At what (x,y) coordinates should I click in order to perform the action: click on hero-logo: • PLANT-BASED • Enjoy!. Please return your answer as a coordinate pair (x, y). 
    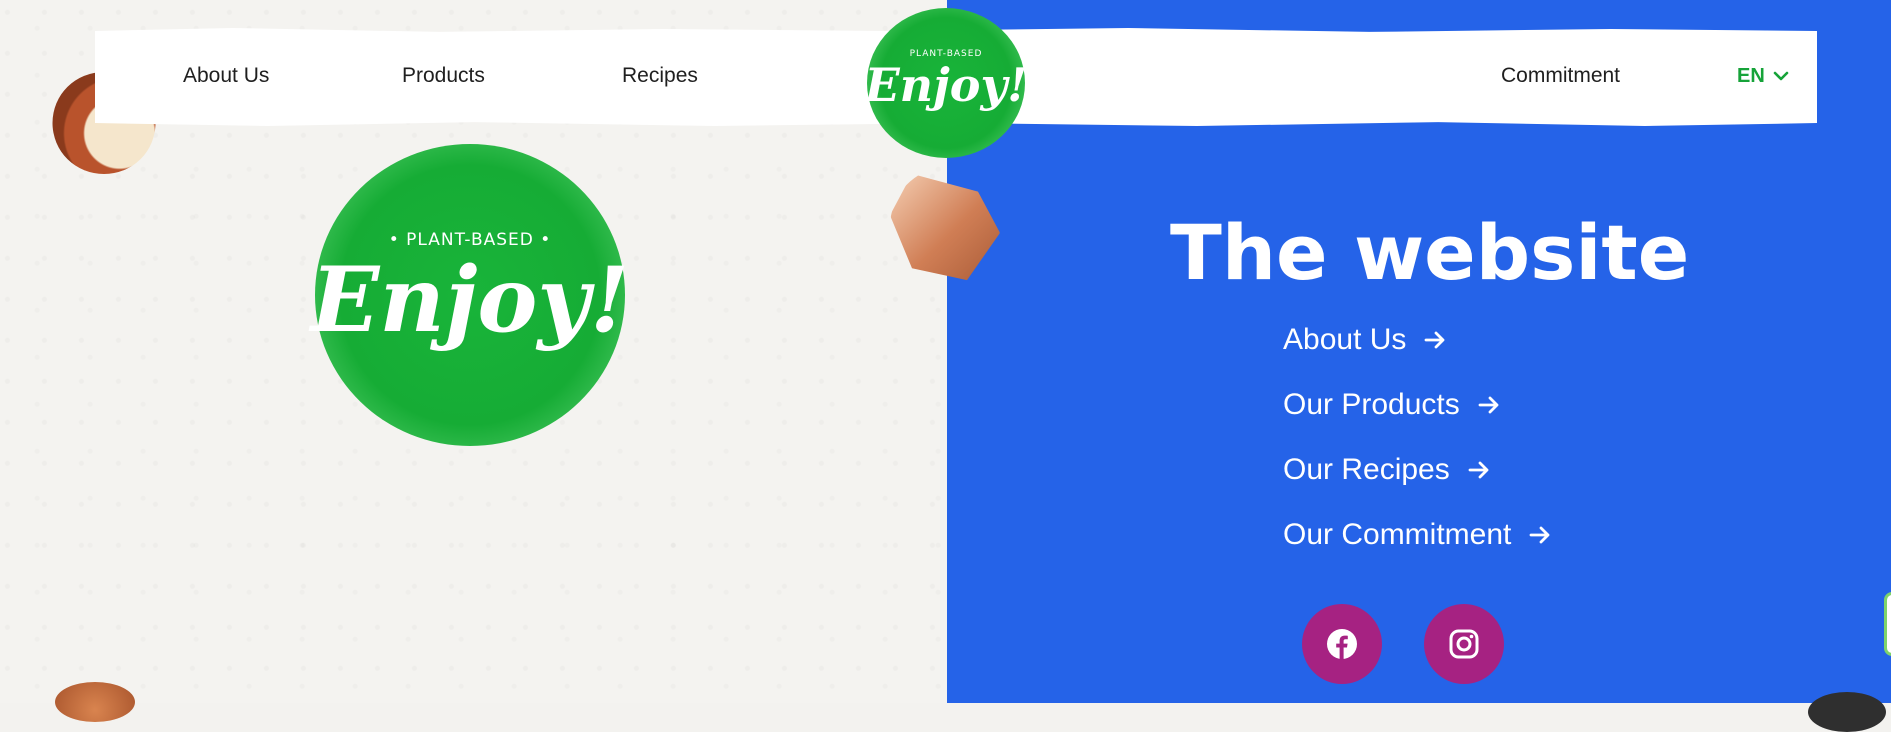
    Looking at the image, I should click on (470, 295).